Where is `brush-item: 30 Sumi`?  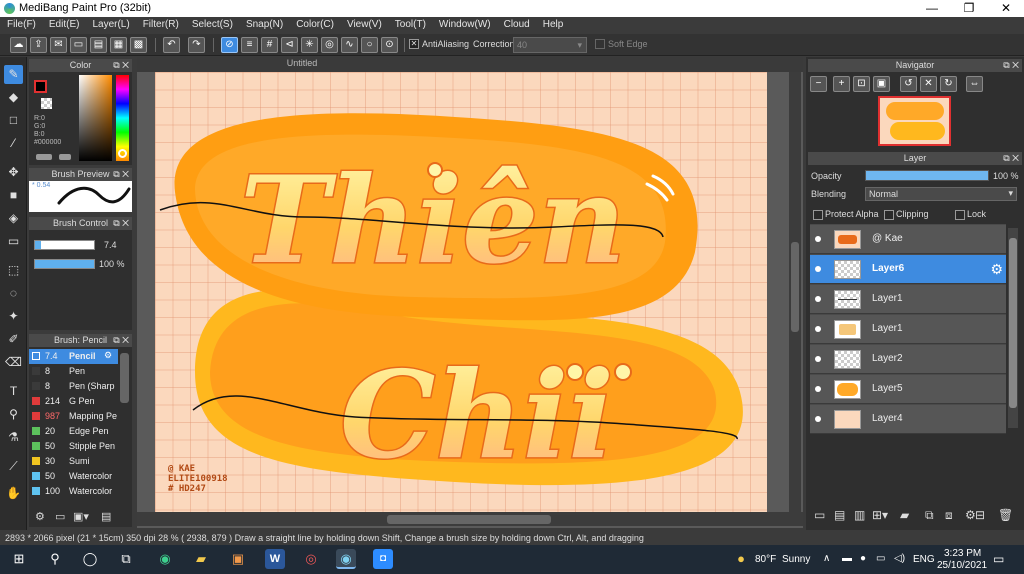
brush-item: 30 Sumi is located at coordinates (73, 461).